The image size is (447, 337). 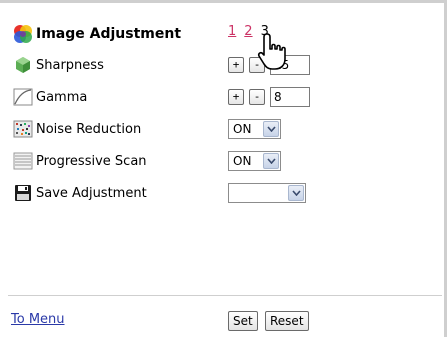 What do you see at coordinates (23, 34) in the screenshot?
I see `image-adjustment-icon` at bounding box center [23, 34].